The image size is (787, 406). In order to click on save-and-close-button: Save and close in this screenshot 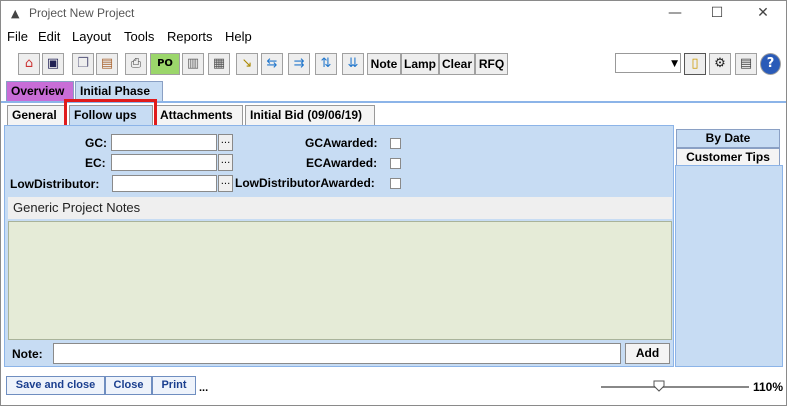, I will do `click(55, 385)`.